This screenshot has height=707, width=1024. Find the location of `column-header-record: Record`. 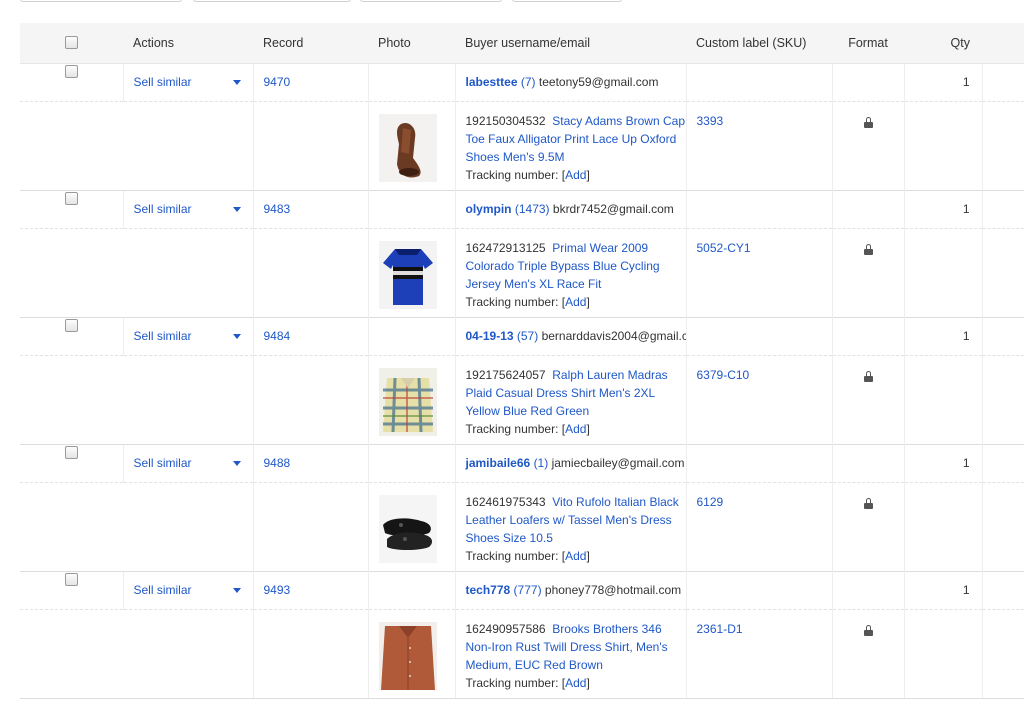

column-header-record: Record is located at coordinates (310, 43).